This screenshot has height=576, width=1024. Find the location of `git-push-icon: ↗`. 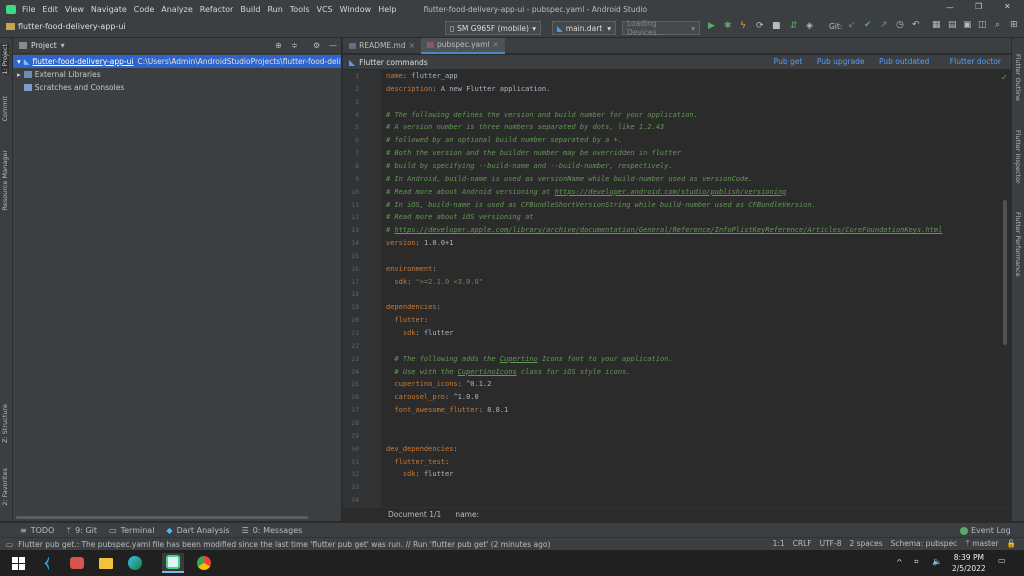

git-push-icon: ↗ is located at coordinates (884, 25).